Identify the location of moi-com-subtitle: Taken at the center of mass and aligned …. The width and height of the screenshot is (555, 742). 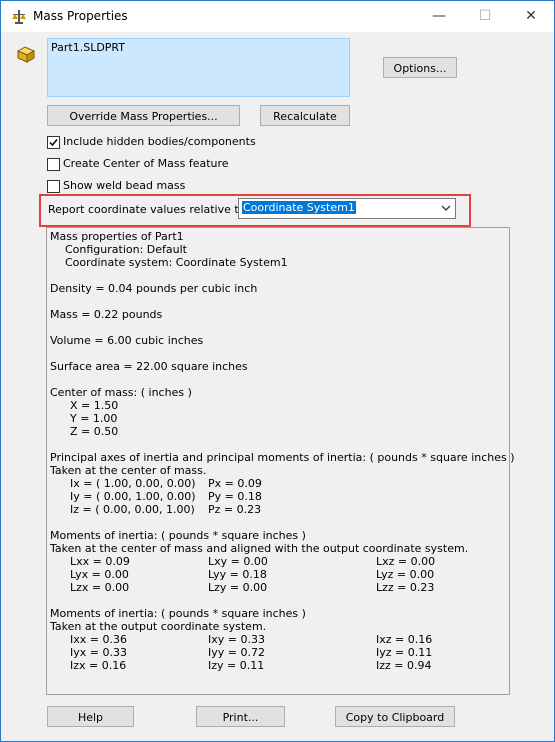
(259, 548).